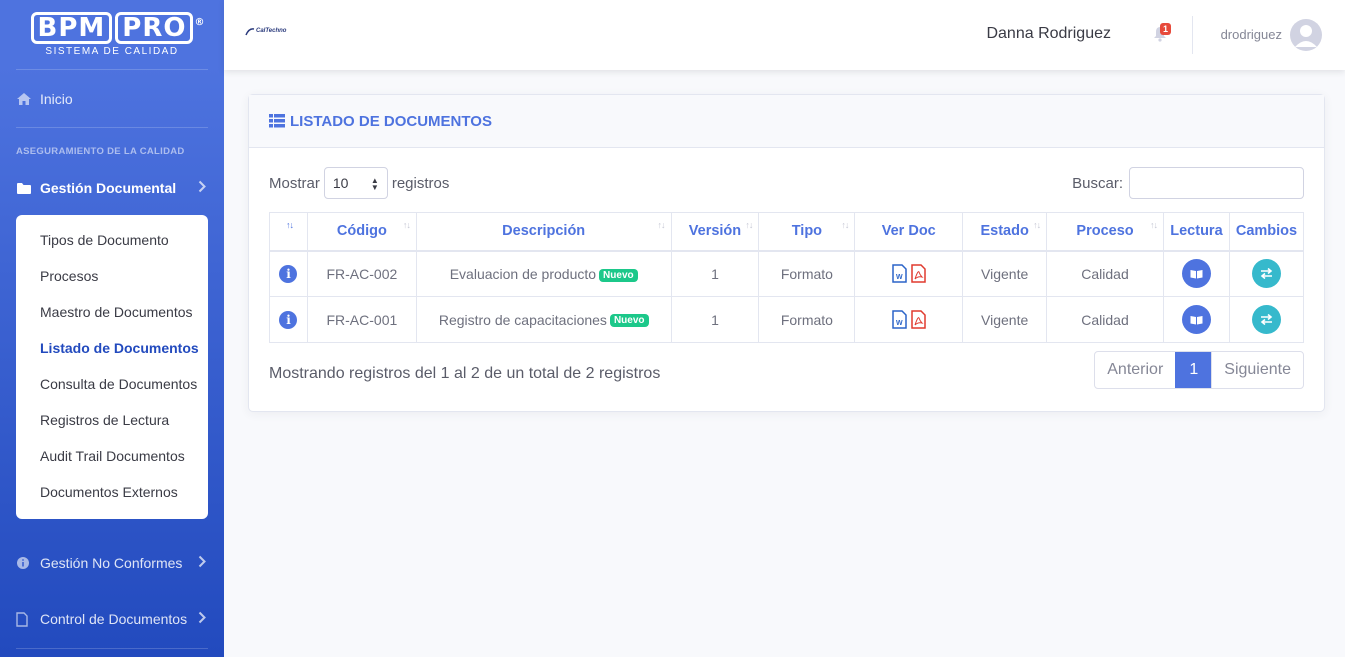 Image resolution: width=1345 pixels, height=657 pixels. Describe the element at coordinates (715, 232) in the screenshot. I see `column-header-version: Versión ↑↓` at that location.